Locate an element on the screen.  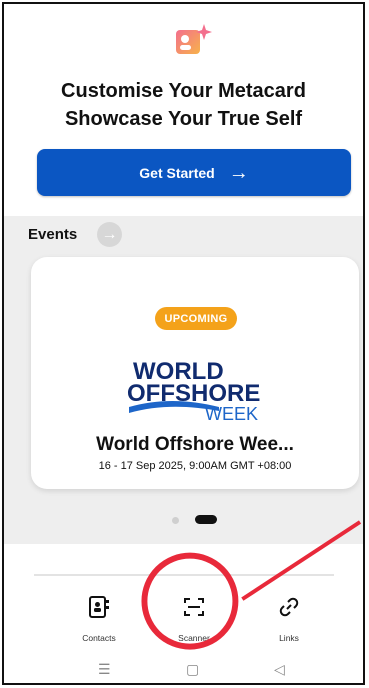
events-next-arrow-icon: → is located at coordinates (109, 234).